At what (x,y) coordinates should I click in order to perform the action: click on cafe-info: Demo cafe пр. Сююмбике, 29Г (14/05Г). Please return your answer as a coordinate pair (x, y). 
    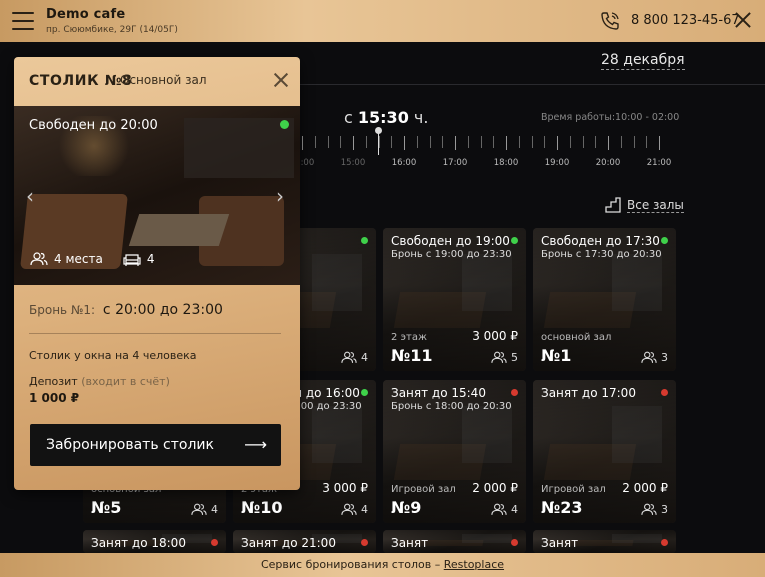
    Looking at the image, I should click on (112, 21).